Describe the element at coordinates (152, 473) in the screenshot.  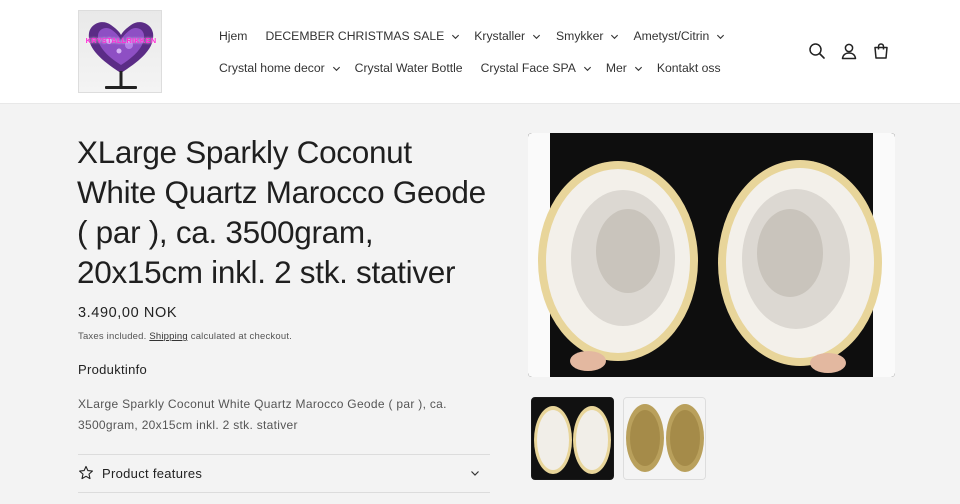
I see `product-features-label: Product features` at that location.